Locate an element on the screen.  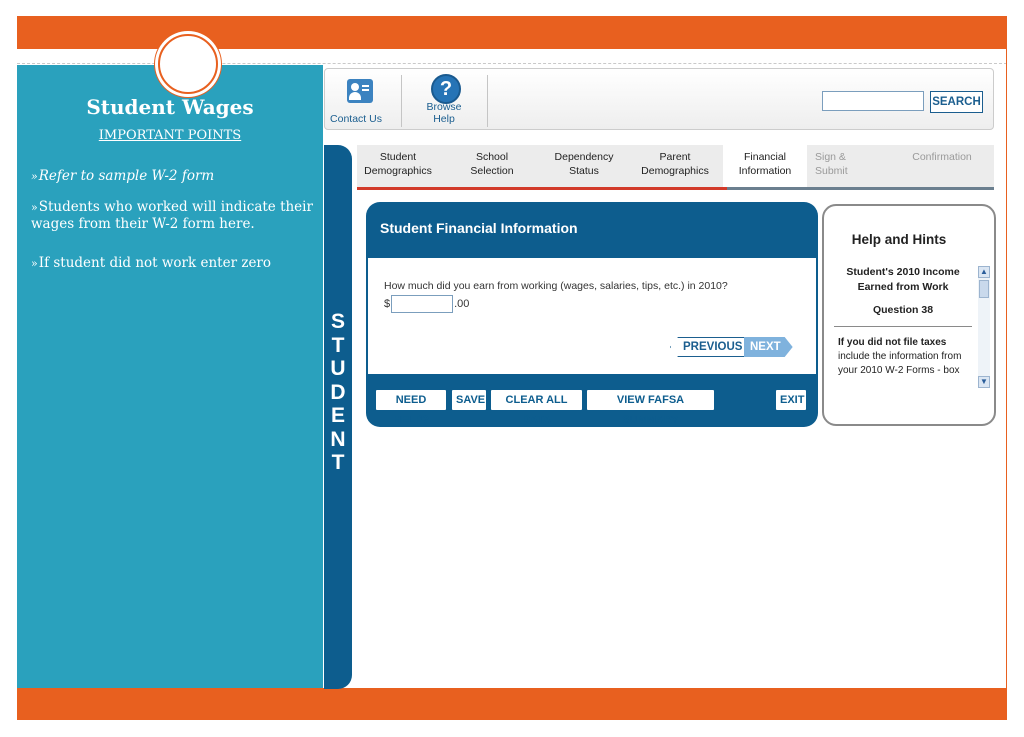
bullet-text: If student did not work enter zero is located at coordinates (155, 263).